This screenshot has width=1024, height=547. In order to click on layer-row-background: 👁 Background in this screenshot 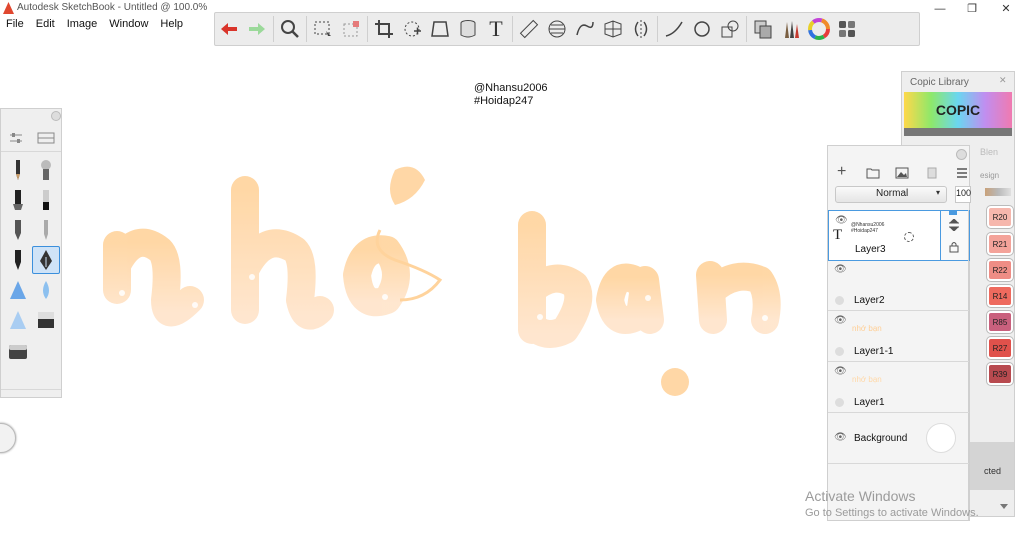, I will do `click(898, 438)`.